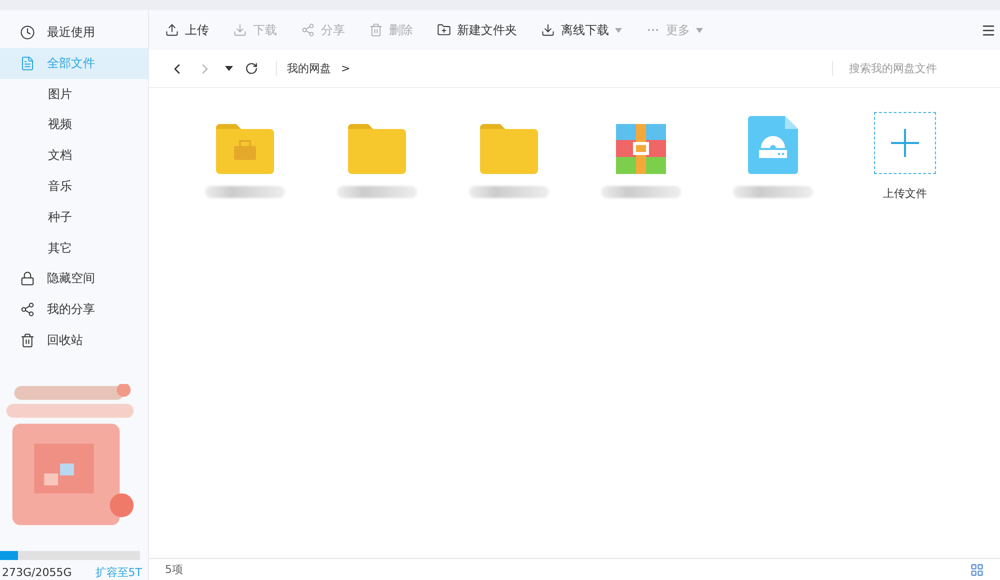 The height and width of the screenshot is (580, 1000). I want to click on breadcrumb: 我的网盘, so click(303, 68).